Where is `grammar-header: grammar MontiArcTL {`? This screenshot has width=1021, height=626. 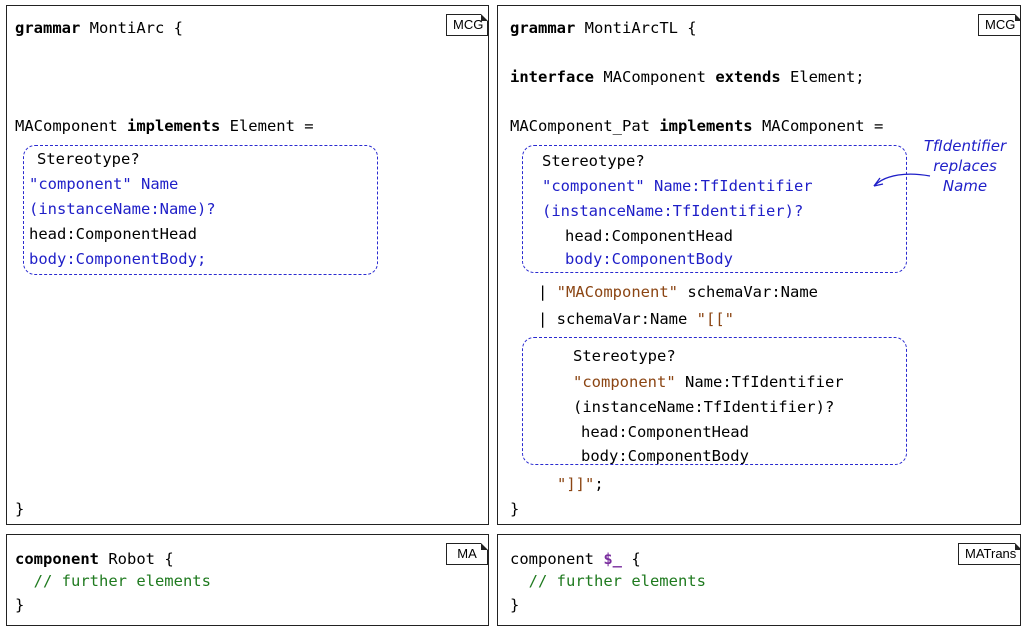
grammar-header: grammar MontiArcTL { is located at coordinates (603, 28).